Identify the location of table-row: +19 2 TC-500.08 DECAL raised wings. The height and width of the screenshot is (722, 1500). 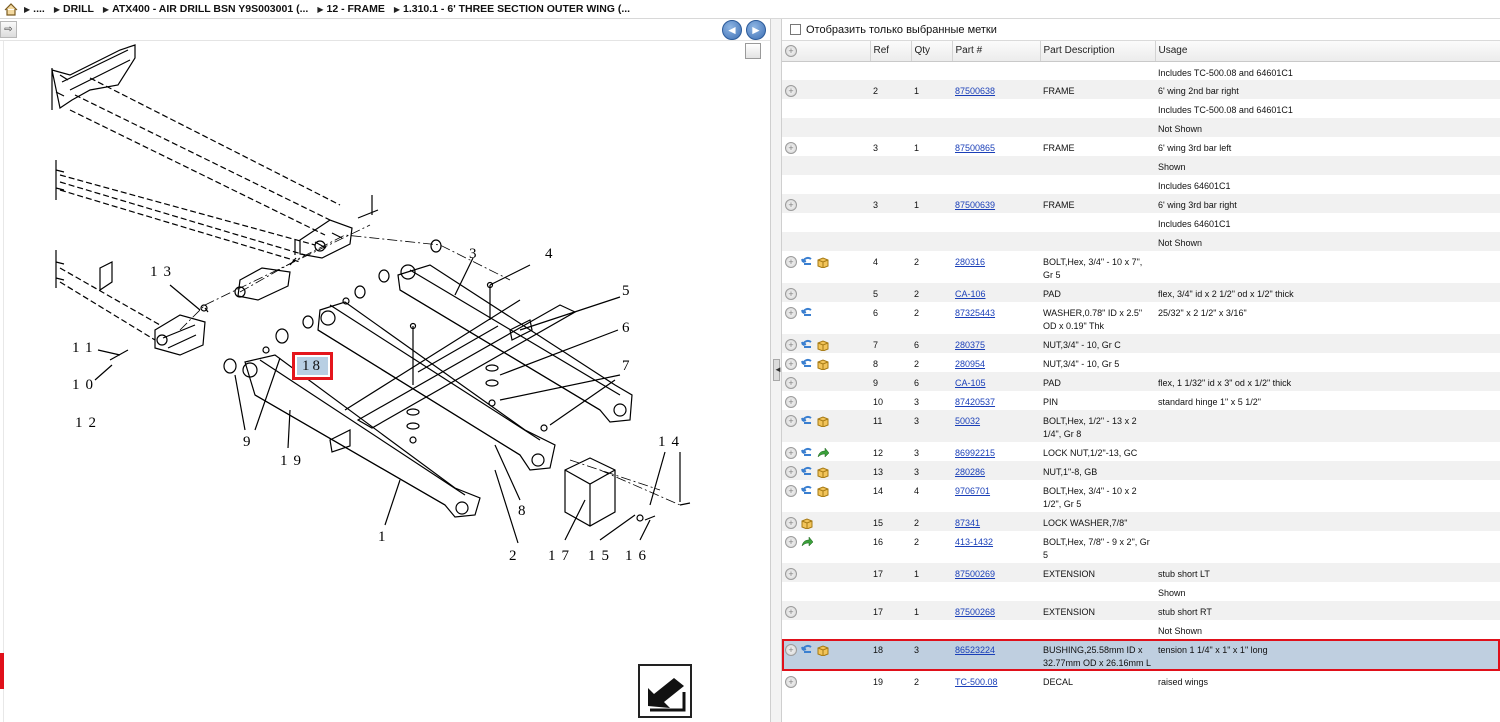
(1141, 680).